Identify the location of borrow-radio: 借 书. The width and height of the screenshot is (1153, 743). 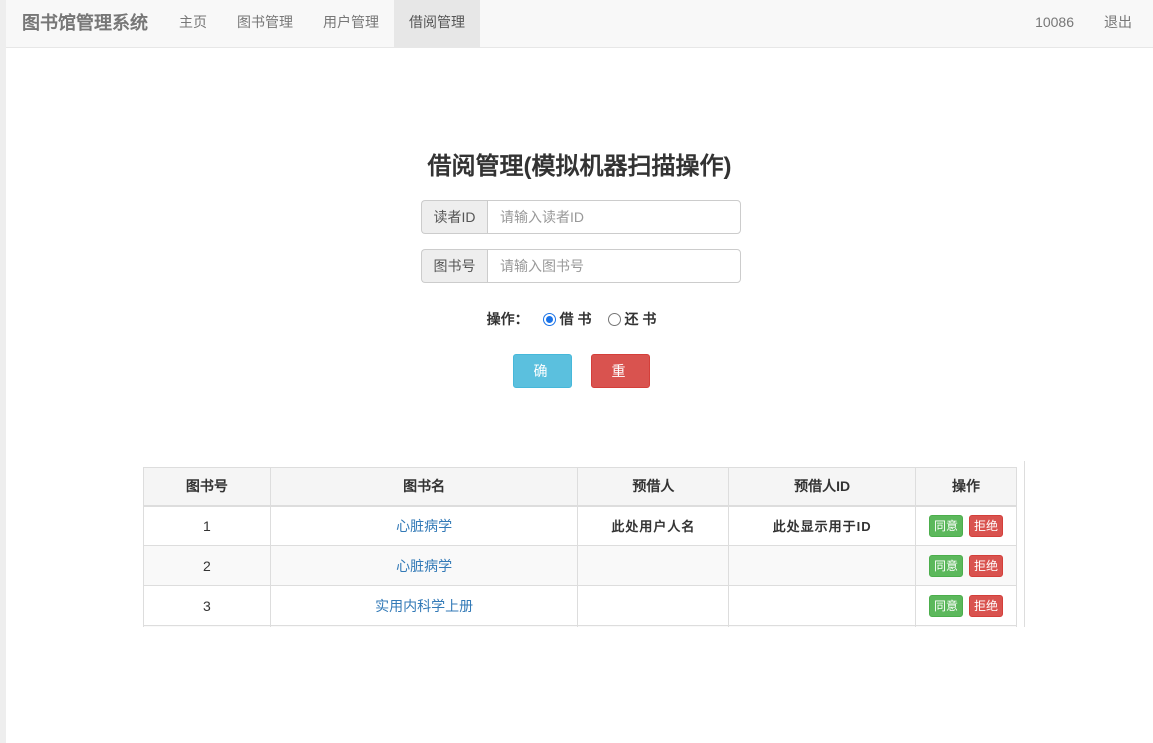
(567, 319).